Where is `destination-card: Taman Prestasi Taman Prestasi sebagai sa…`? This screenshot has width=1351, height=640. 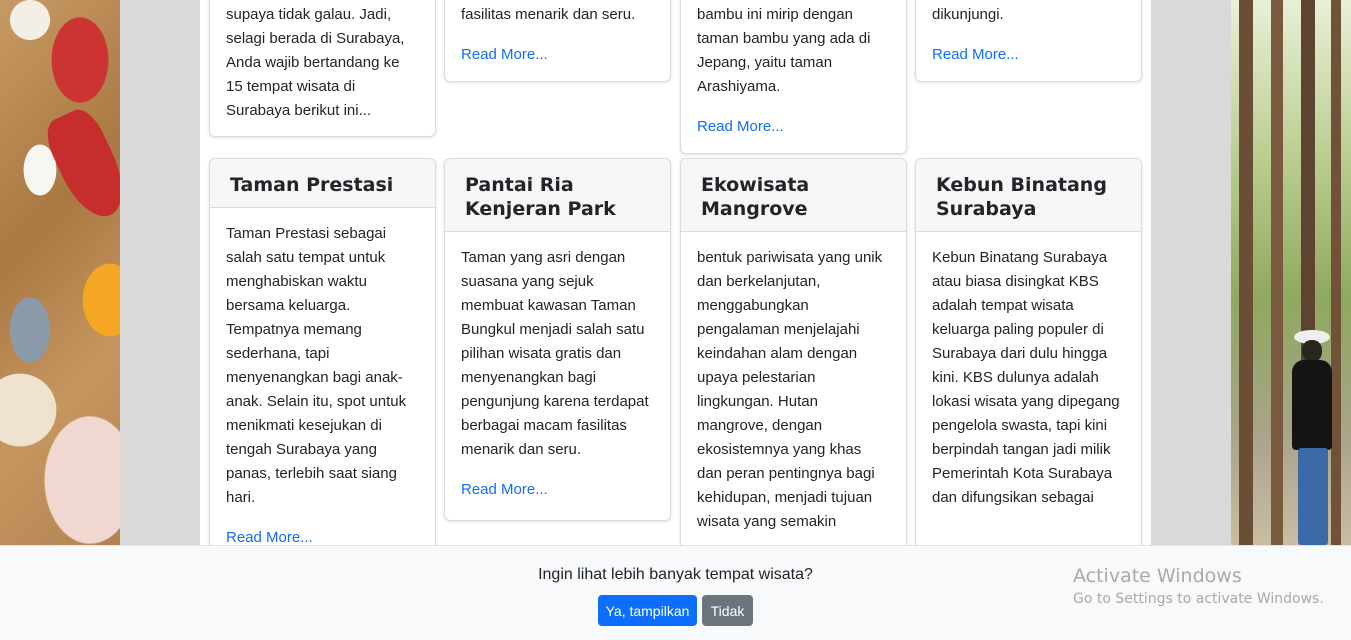
destination-card: Taman Prestasi Taman Prestasi sebagai sa… is located at coordinates (322, 359).